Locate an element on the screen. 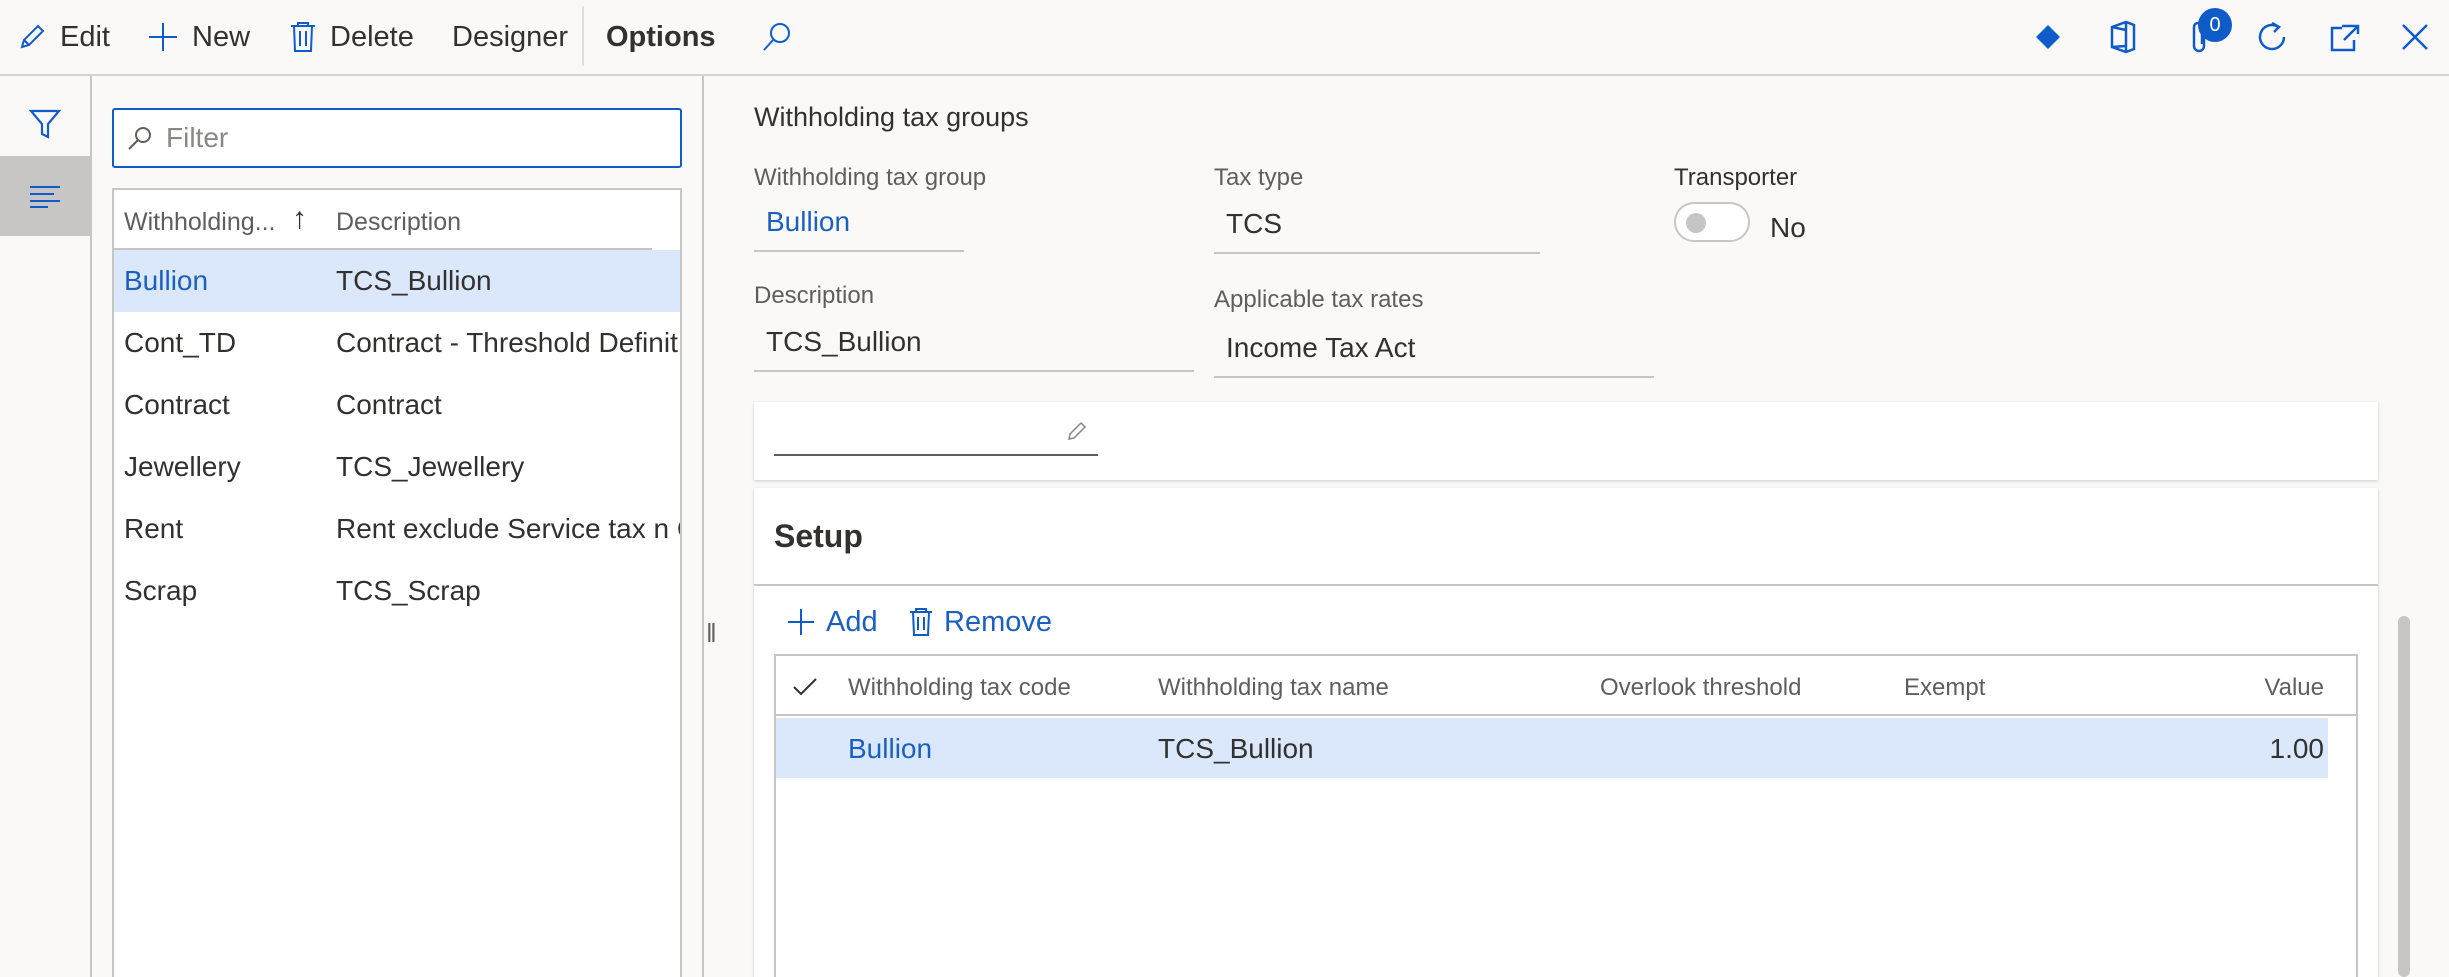 This screenshot has height=977, width=2449. tax-type-field: TCS is located at coordinates (1377, 226).